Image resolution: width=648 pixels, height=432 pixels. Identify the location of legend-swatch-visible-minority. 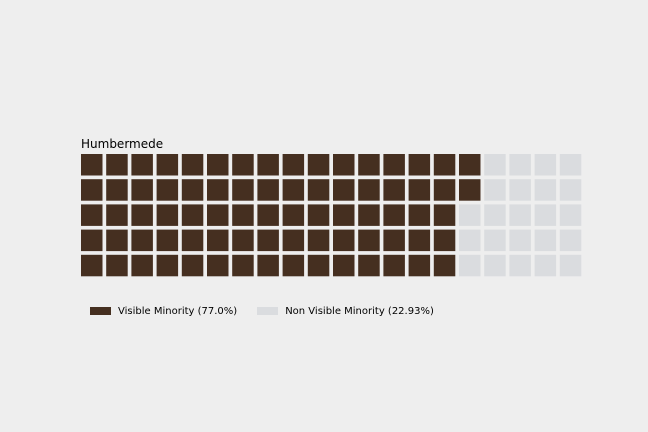
(100, 311).